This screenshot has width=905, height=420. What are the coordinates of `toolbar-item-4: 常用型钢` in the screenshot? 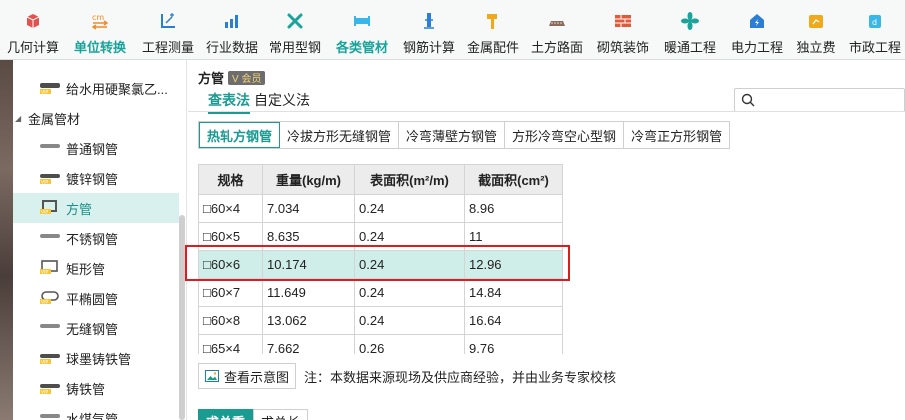 It's located at (295, 30).